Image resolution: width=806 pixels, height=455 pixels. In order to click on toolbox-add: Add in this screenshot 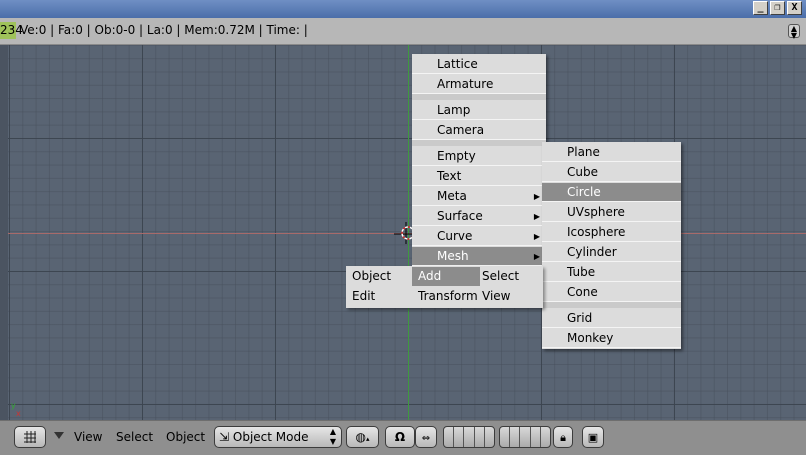, I will do `click(446, 276)`.